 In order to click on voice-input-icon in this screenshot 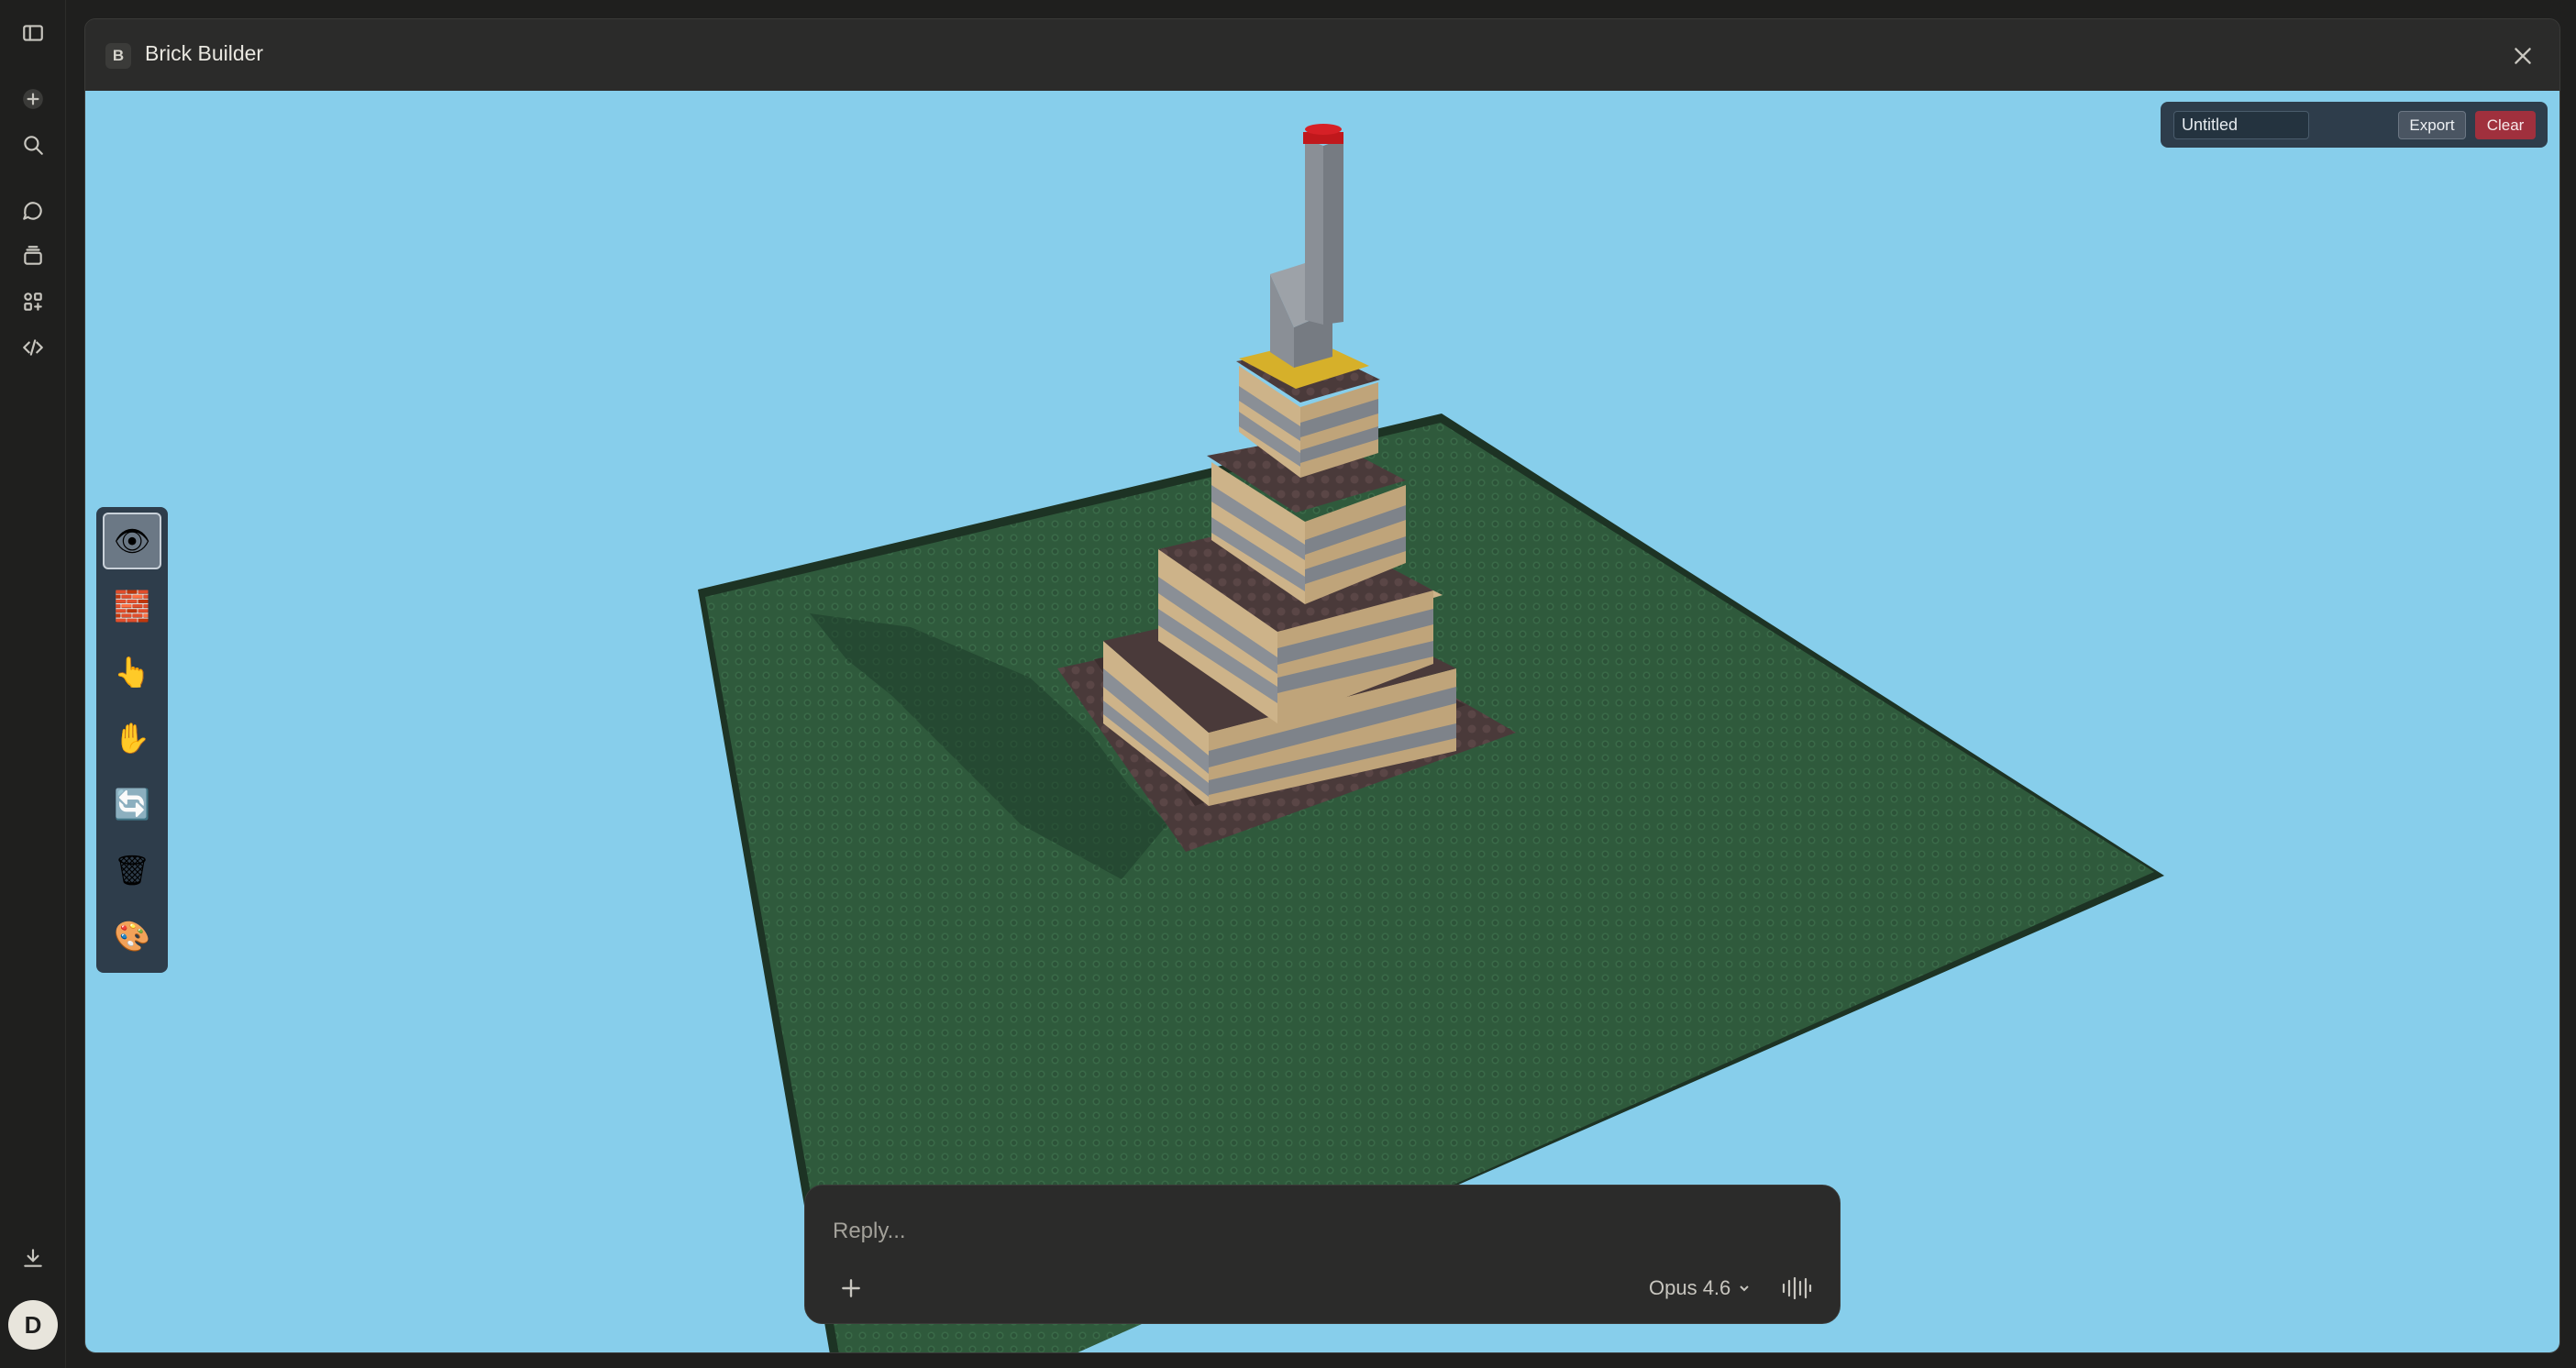, I will do `click(1796, 1288)`.